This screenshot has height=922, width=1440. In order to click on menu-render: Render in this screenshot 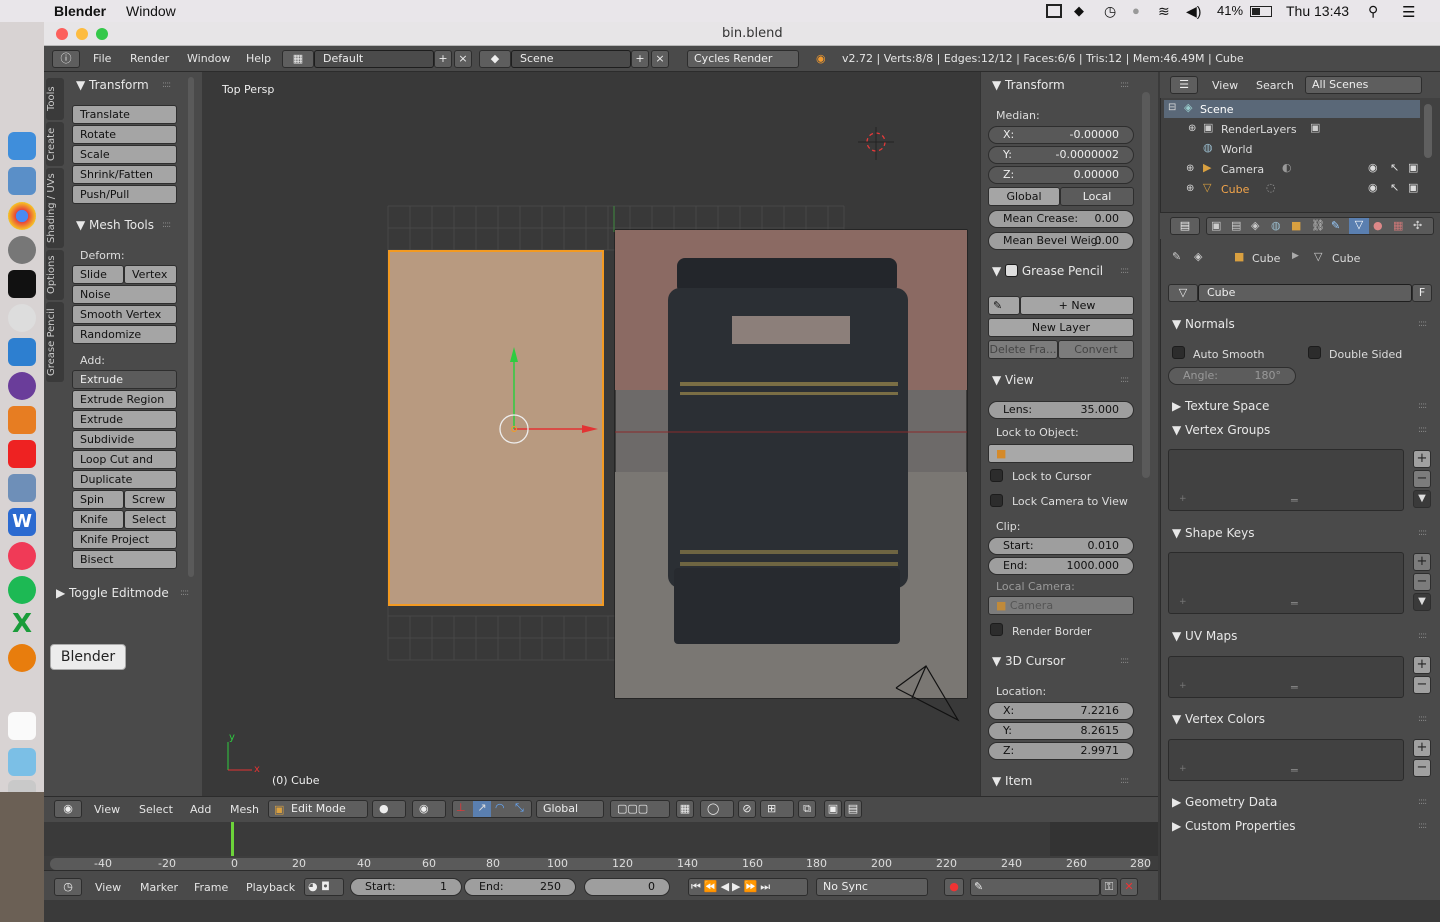, I will do `click(149, 58)`.